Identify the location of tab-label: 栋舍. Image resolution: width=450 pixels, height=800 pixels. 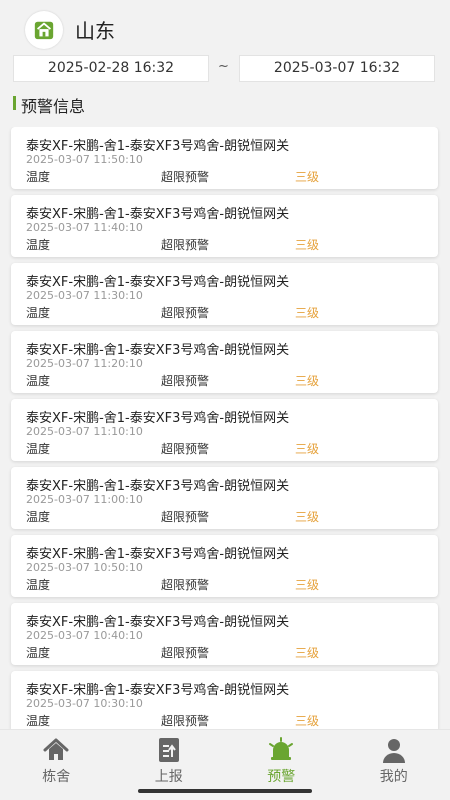
(56, 777).